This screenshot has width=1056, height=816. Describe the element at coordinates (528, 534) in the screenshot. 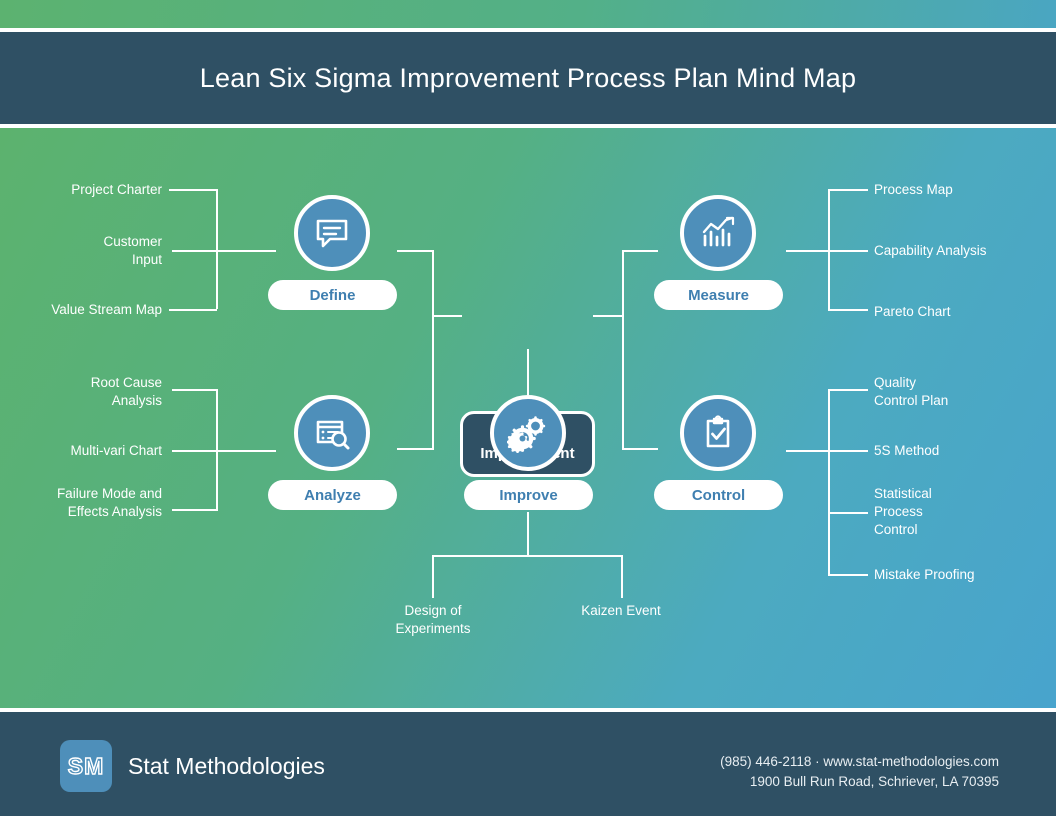

I see `improve-children-drop` at that location.